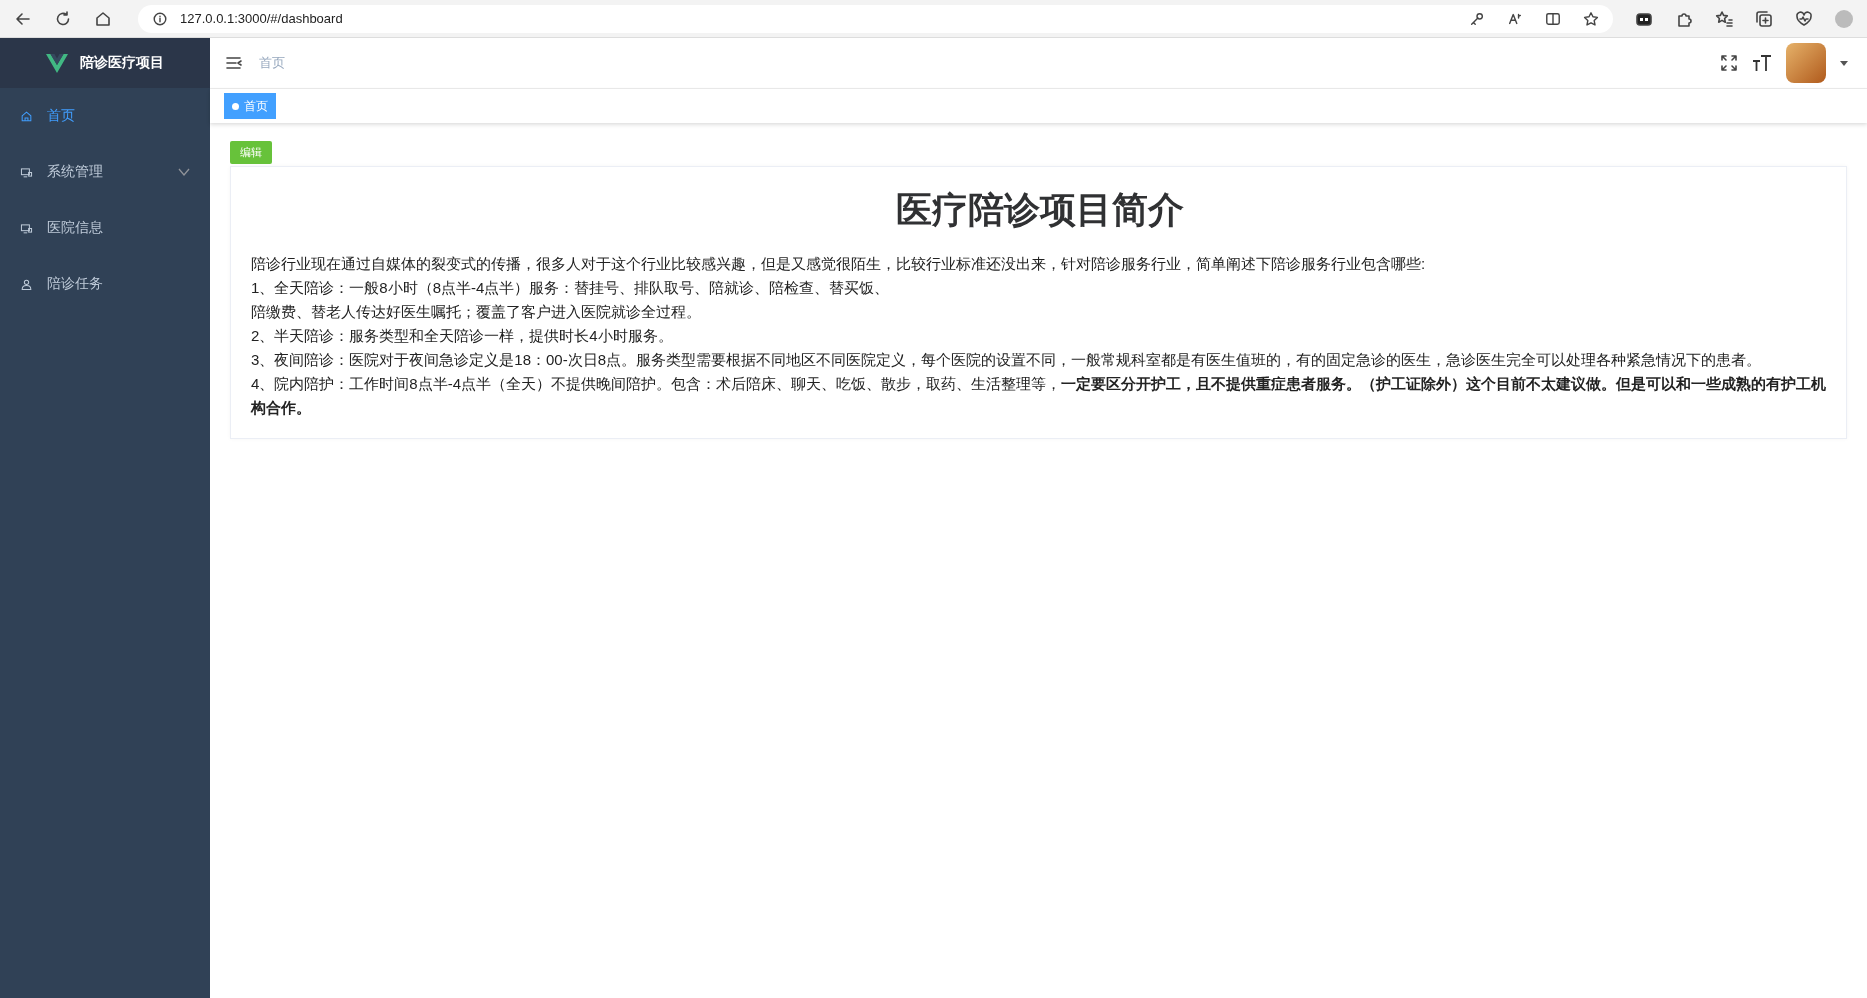 The width and height of the screenshot is (1867, 998). What do you see at coordinates (875, 18) in the screenshot?
I see `address-bar: 127.0.0.1:3000/#/dashboard` at bounding box center [875, 18].